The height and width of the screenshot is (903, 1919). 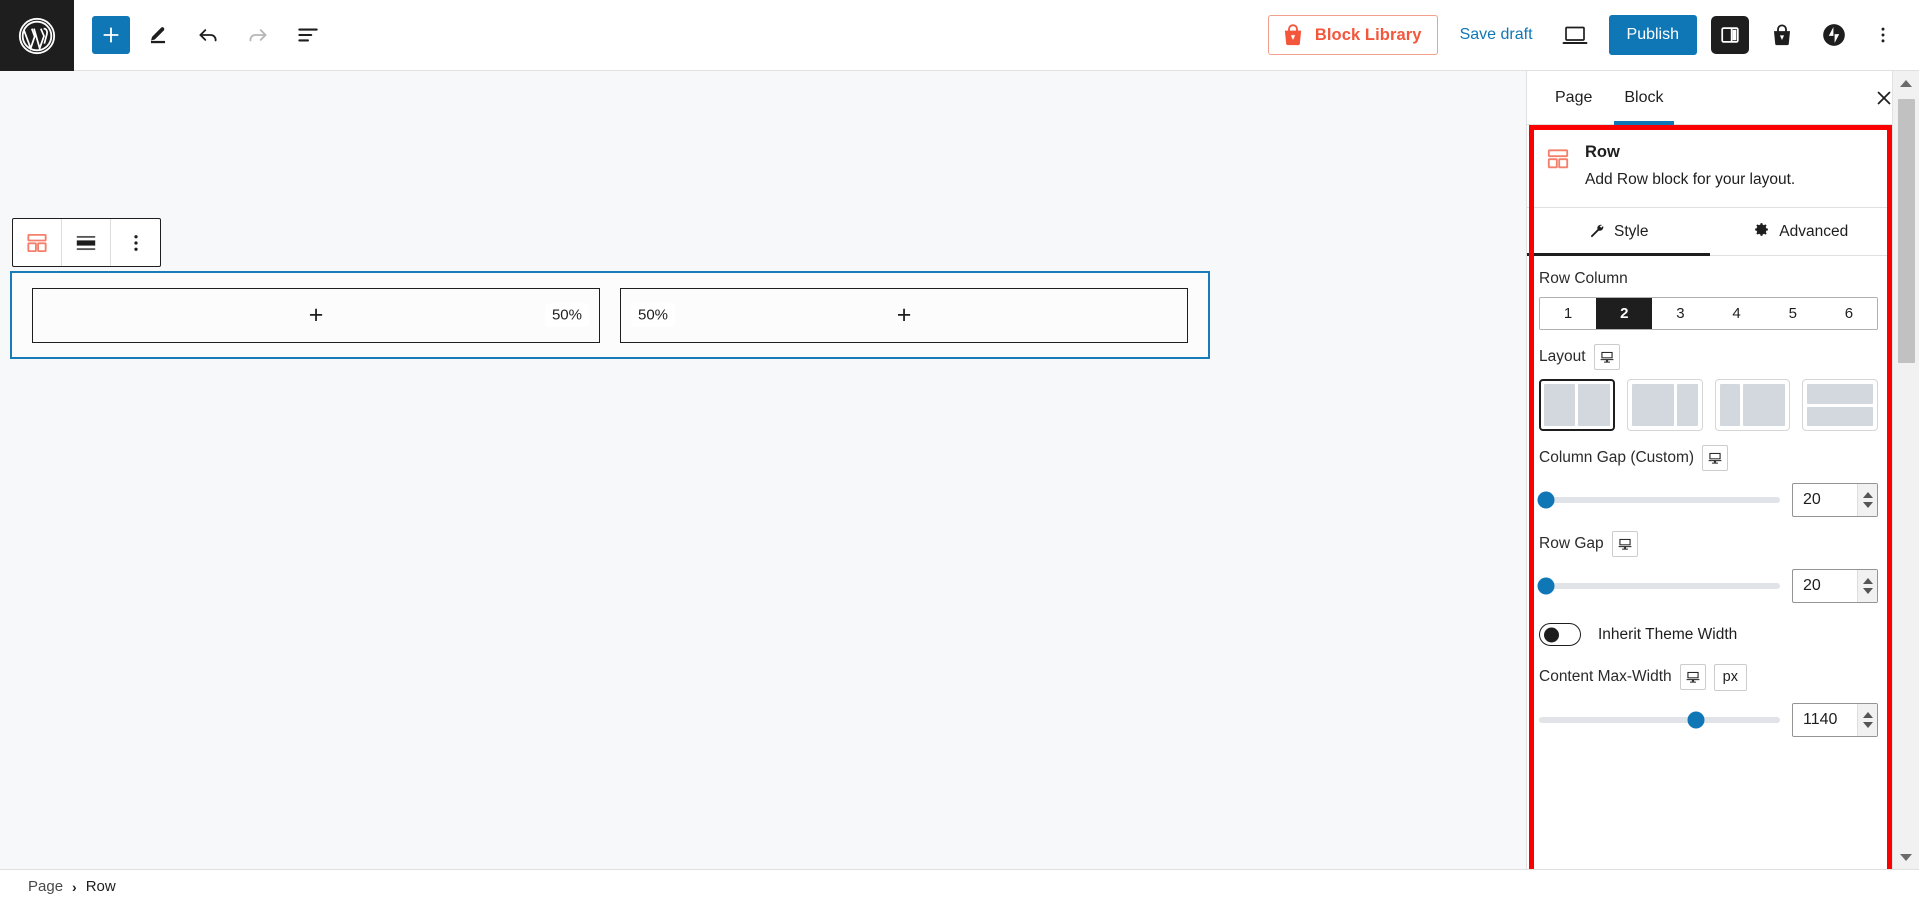 What do you see at coordinates (1709, 293) in the screenshot?
I see `row-column-section: Row Column 1 2 3 4 5 6` at bounding box center [1709, 293].